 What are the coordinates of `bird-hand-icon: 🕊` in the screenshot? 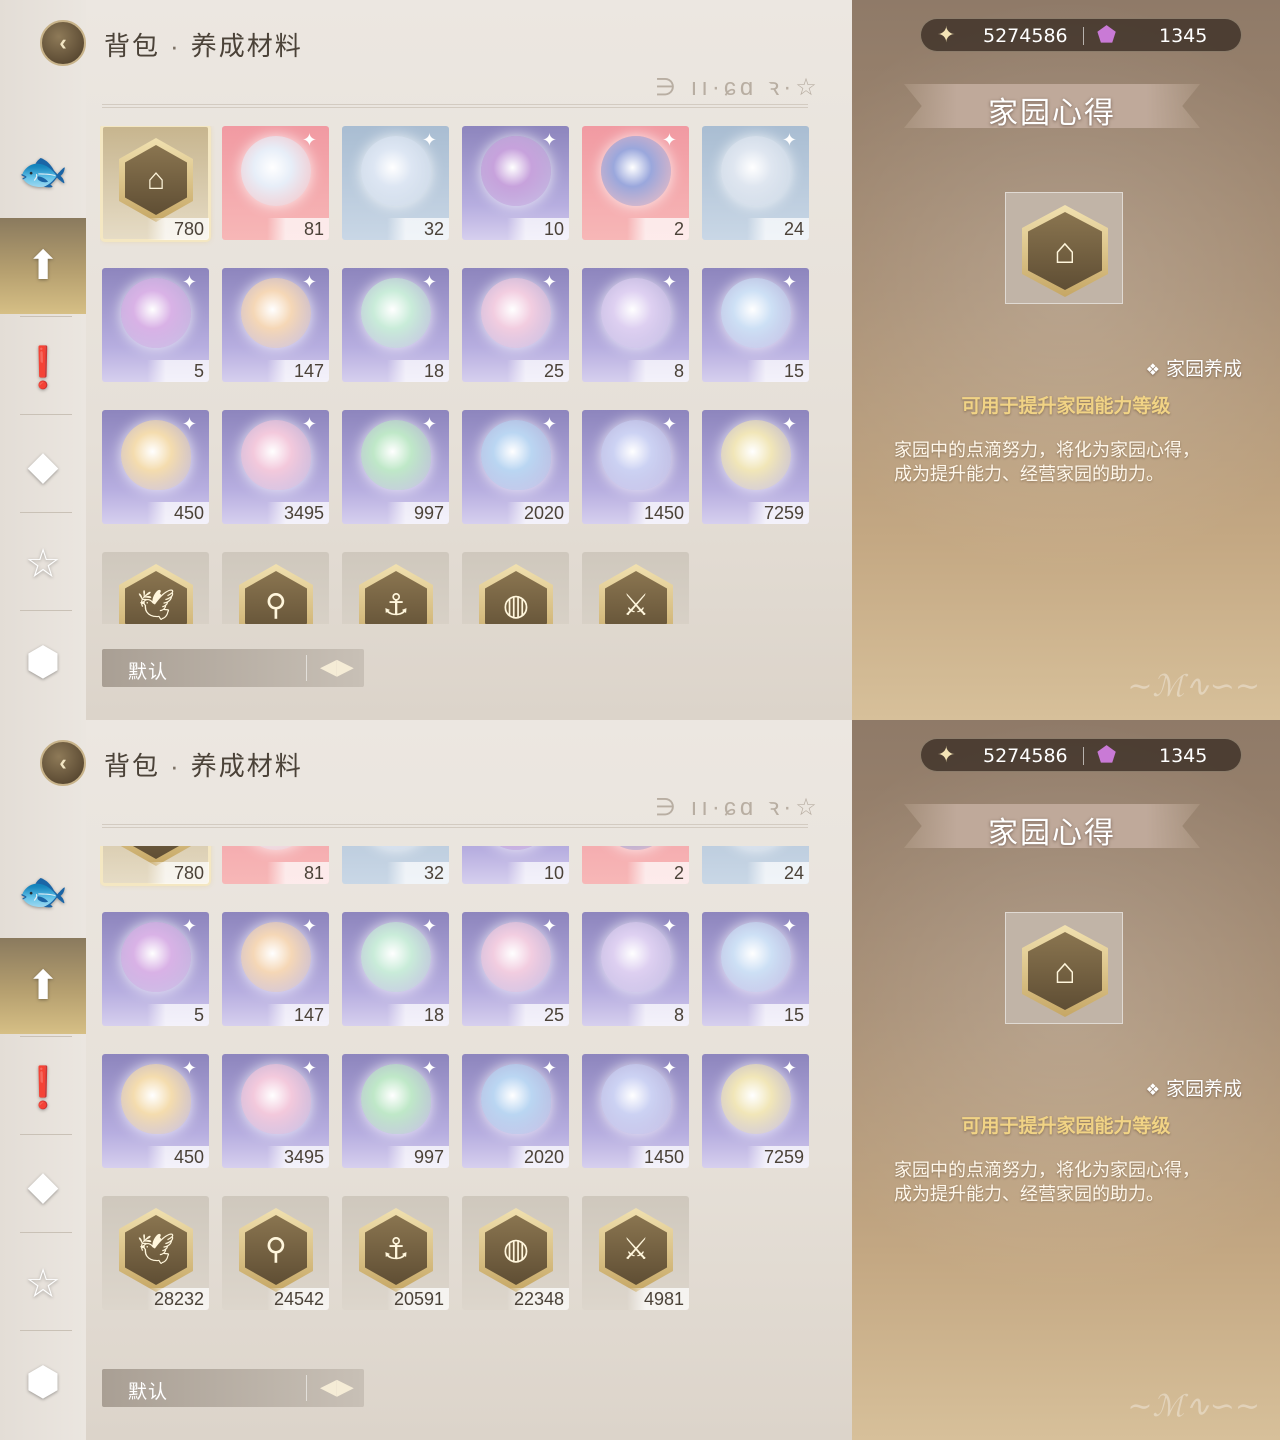 It's located at (156, 605).